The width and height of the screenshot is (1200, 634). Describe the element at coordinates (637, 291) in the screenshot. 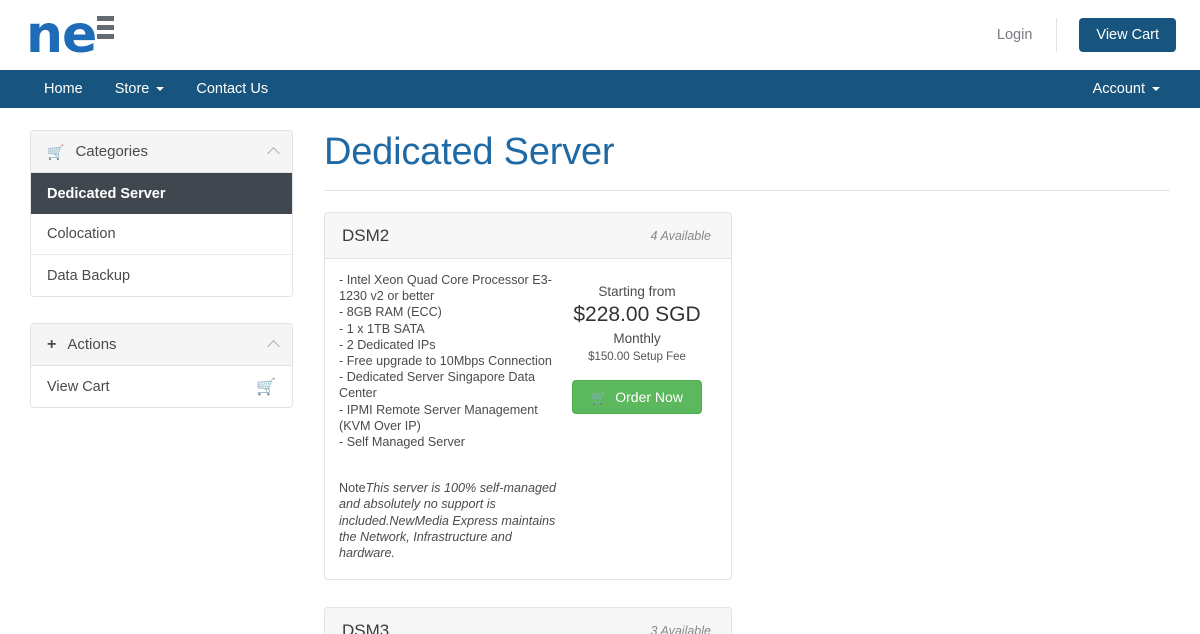

I see `price-prefix: Starting from` at that location.